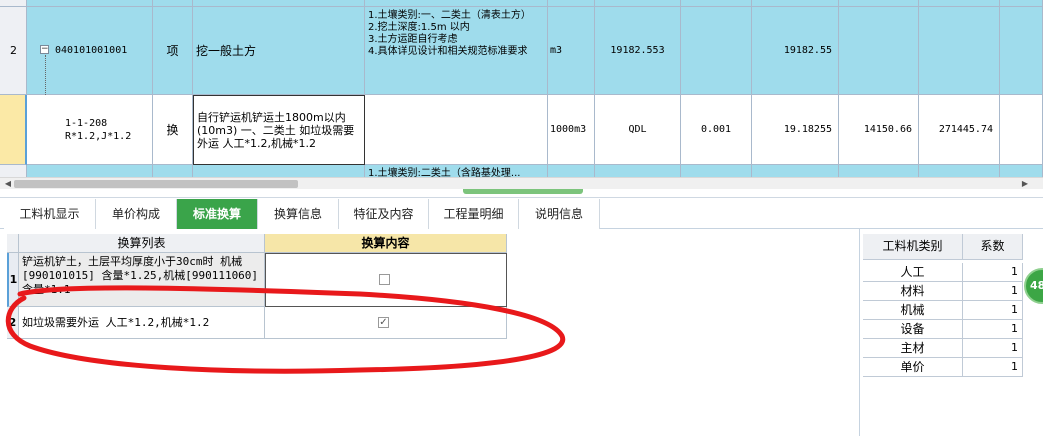  What do you see at coordinates (386, 243) in the screenshot?
I see `col-header-content: 换算内容` at bounding box center [386, 243].